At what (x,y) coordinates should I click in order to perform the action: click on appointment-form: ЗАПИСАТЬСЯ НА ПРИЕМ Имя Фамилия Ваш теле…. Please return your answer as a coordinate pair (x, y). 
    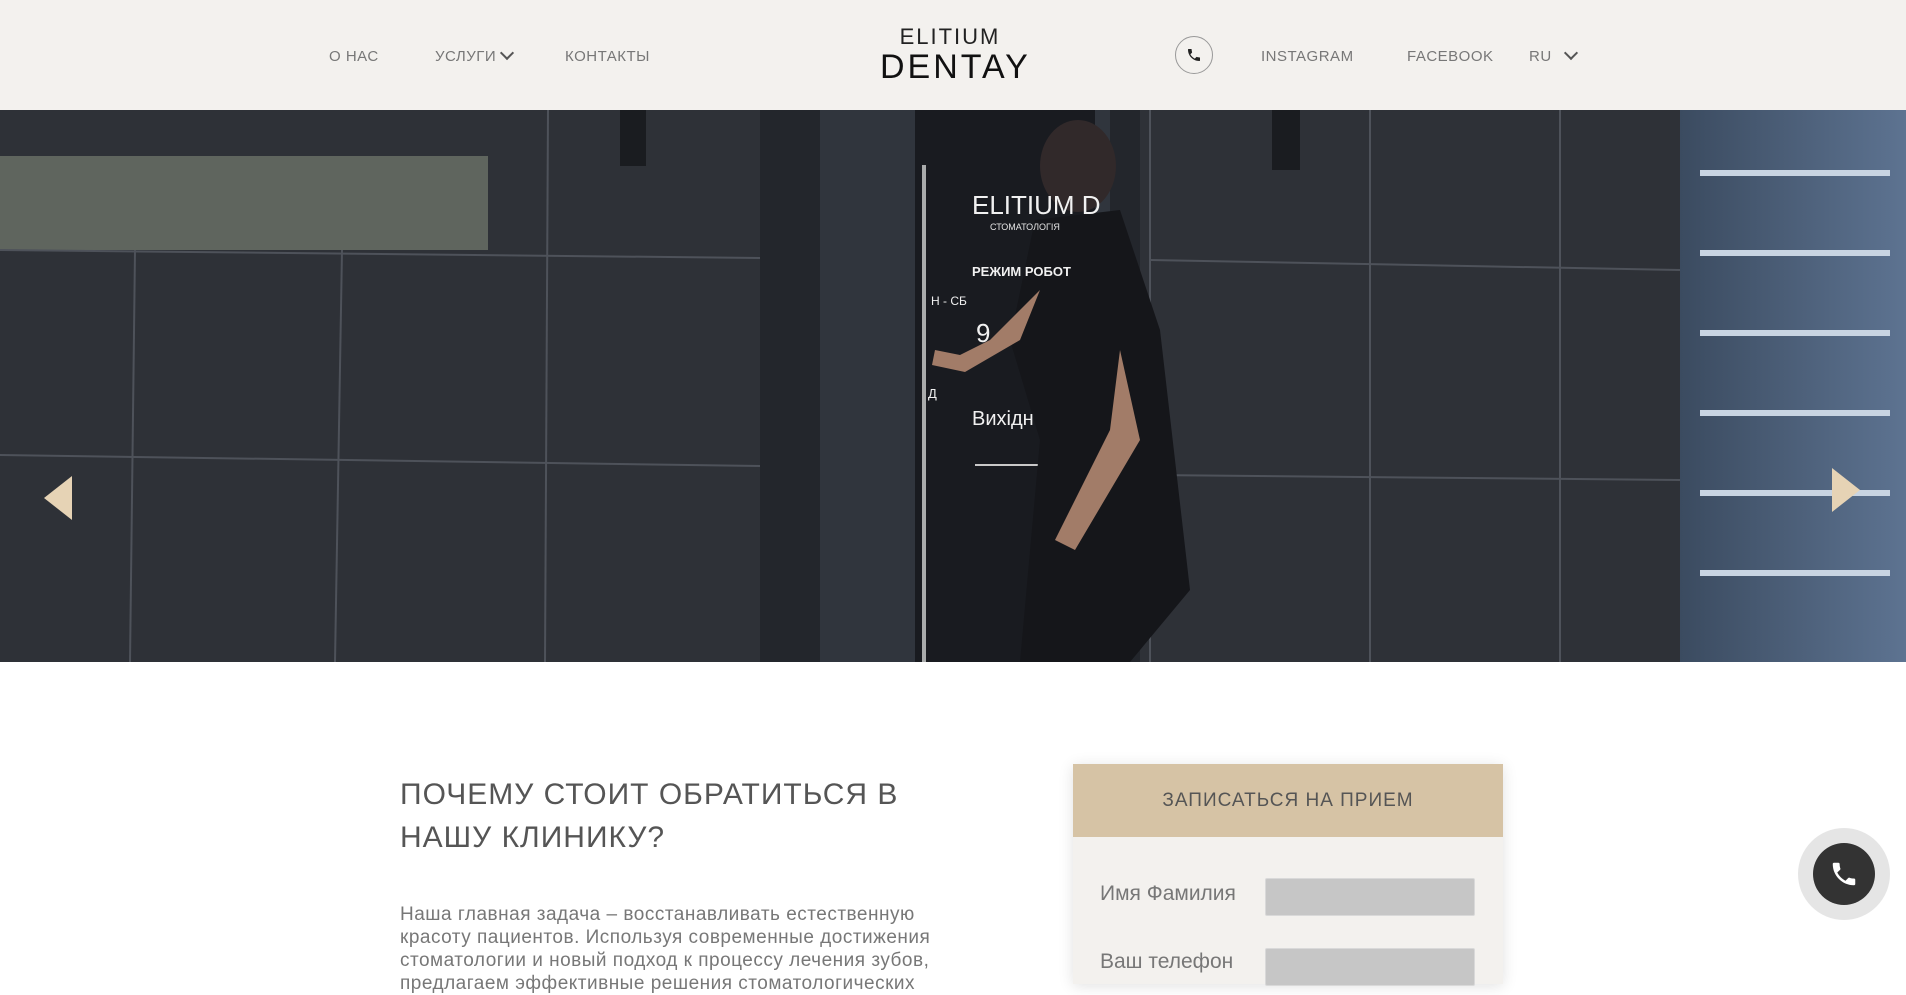
    Looking at the image, I should click on (1288, 875).